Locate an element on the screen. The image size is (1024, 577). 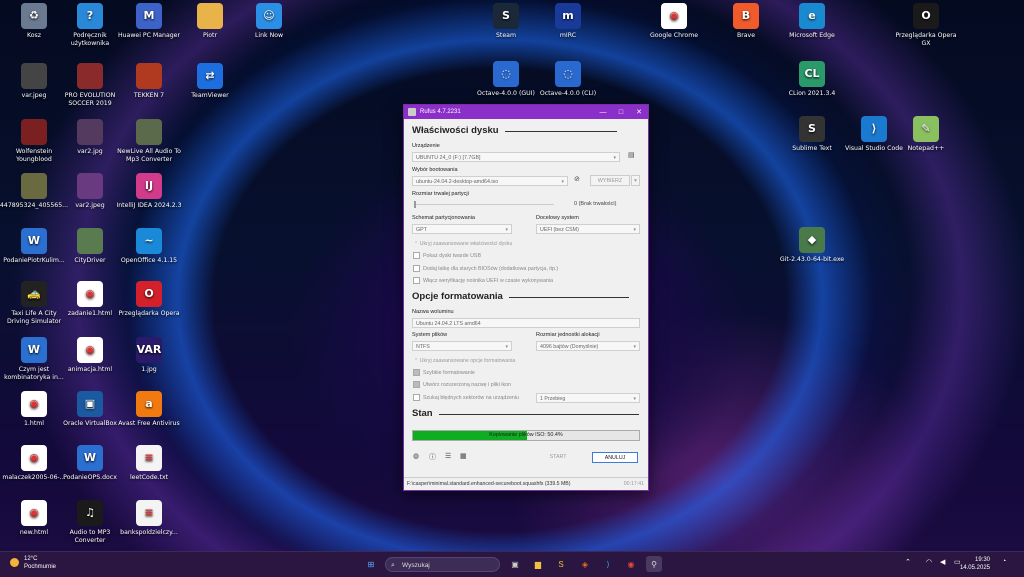
maximize-icon: □ is located at coordinates (621, 112).